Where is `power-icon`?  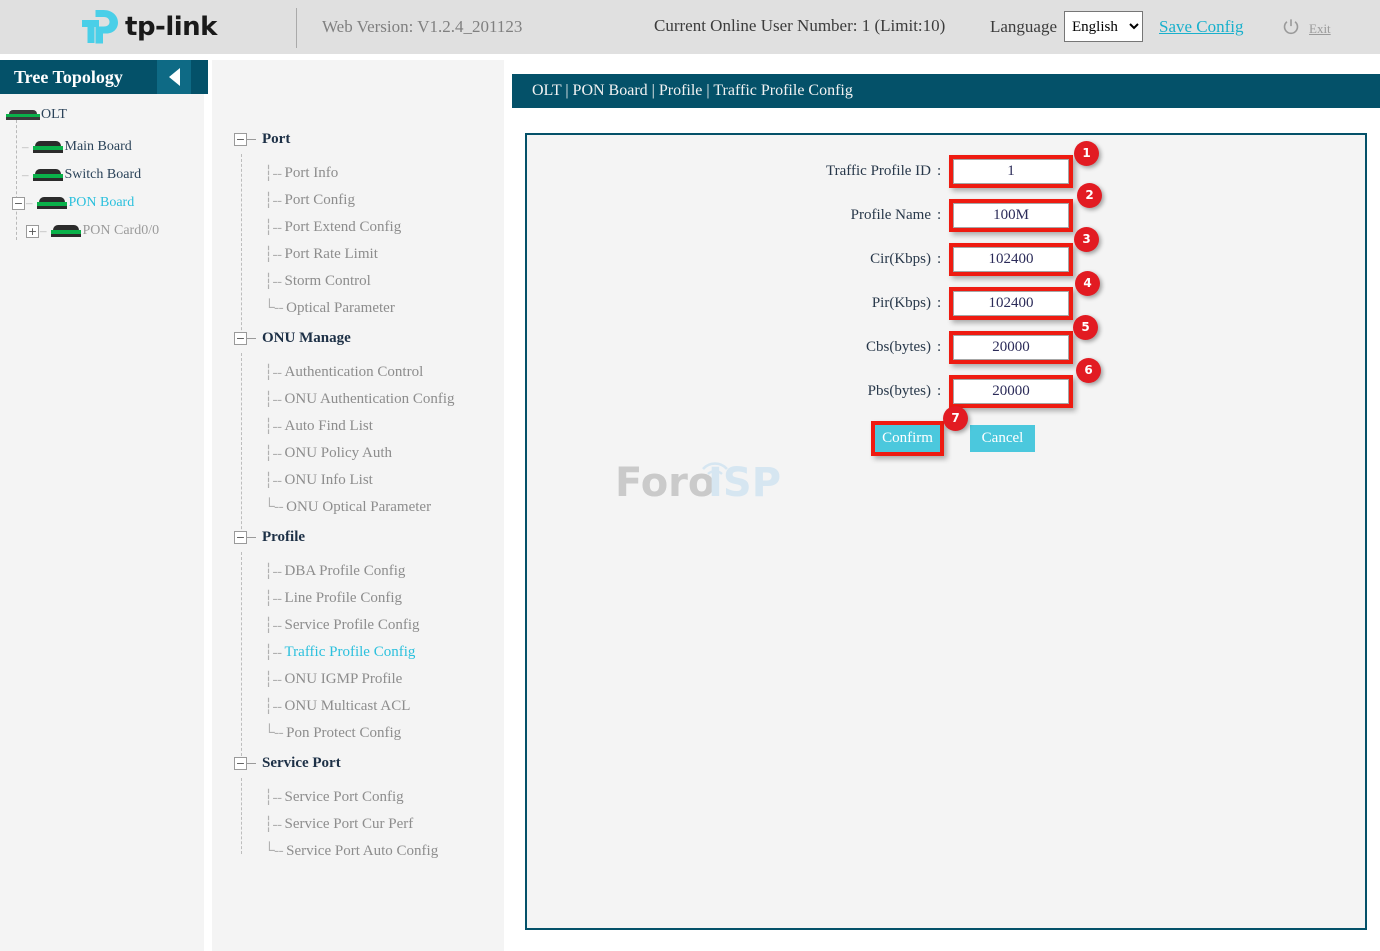
power-icon is located at coordinates (1291, 27).